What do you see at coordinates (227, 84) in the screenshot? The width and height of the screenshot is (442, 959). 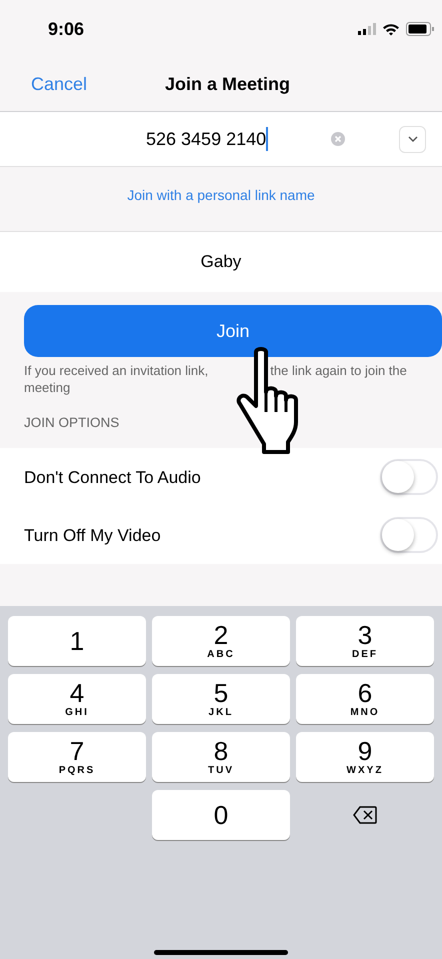 I see `screen-title: Join a Meeting` at bounding box center [227, 84].